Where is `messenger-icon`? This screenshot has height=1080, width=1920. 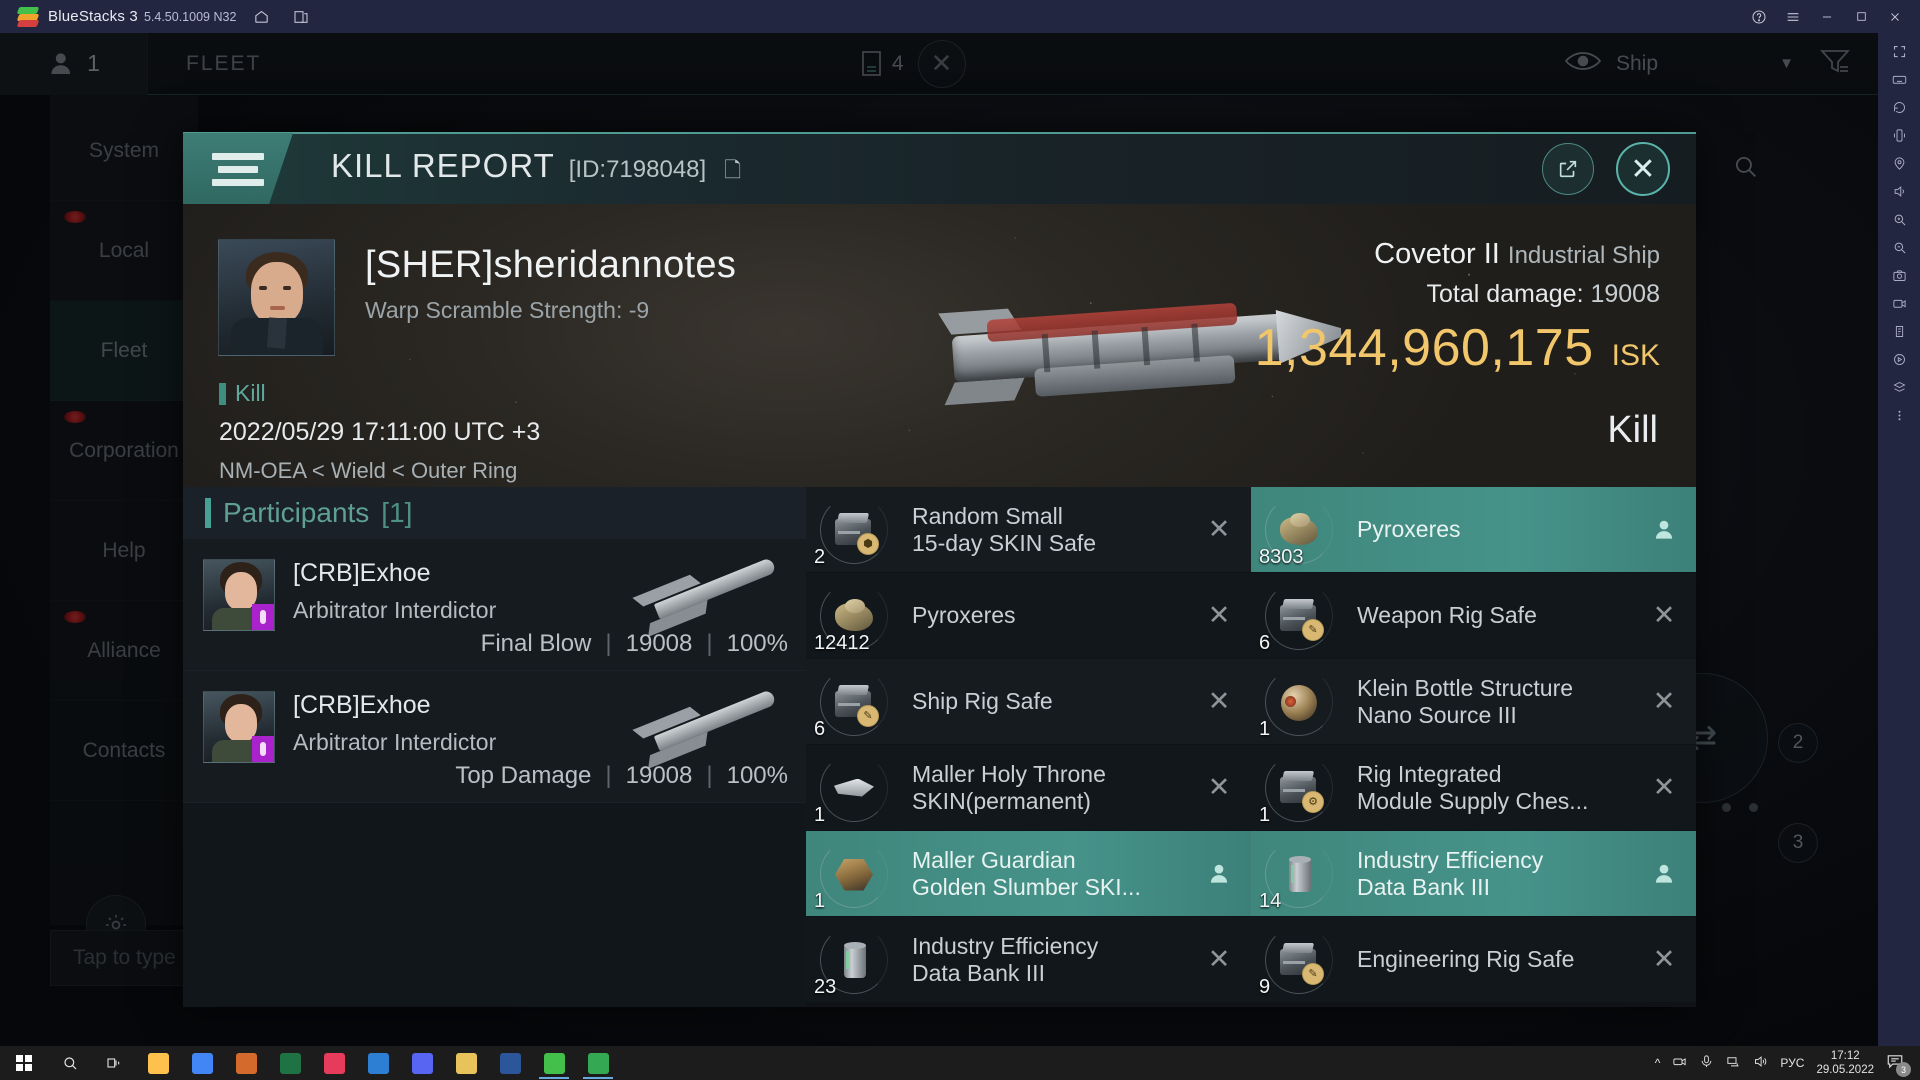 messenger-icon is located at coordinates (334, 1063).